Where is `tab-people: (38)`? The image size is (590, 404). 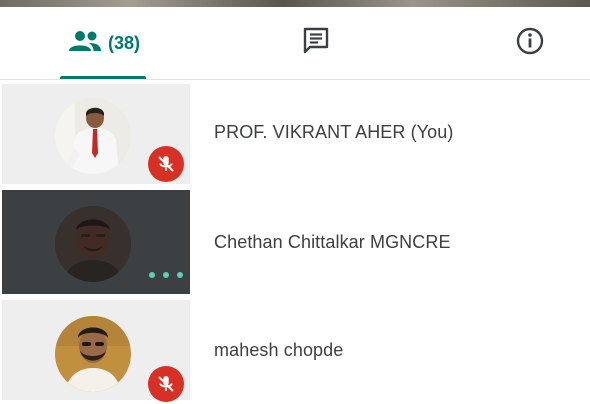
tab-people: (38) is located at coordinates (104, 43).